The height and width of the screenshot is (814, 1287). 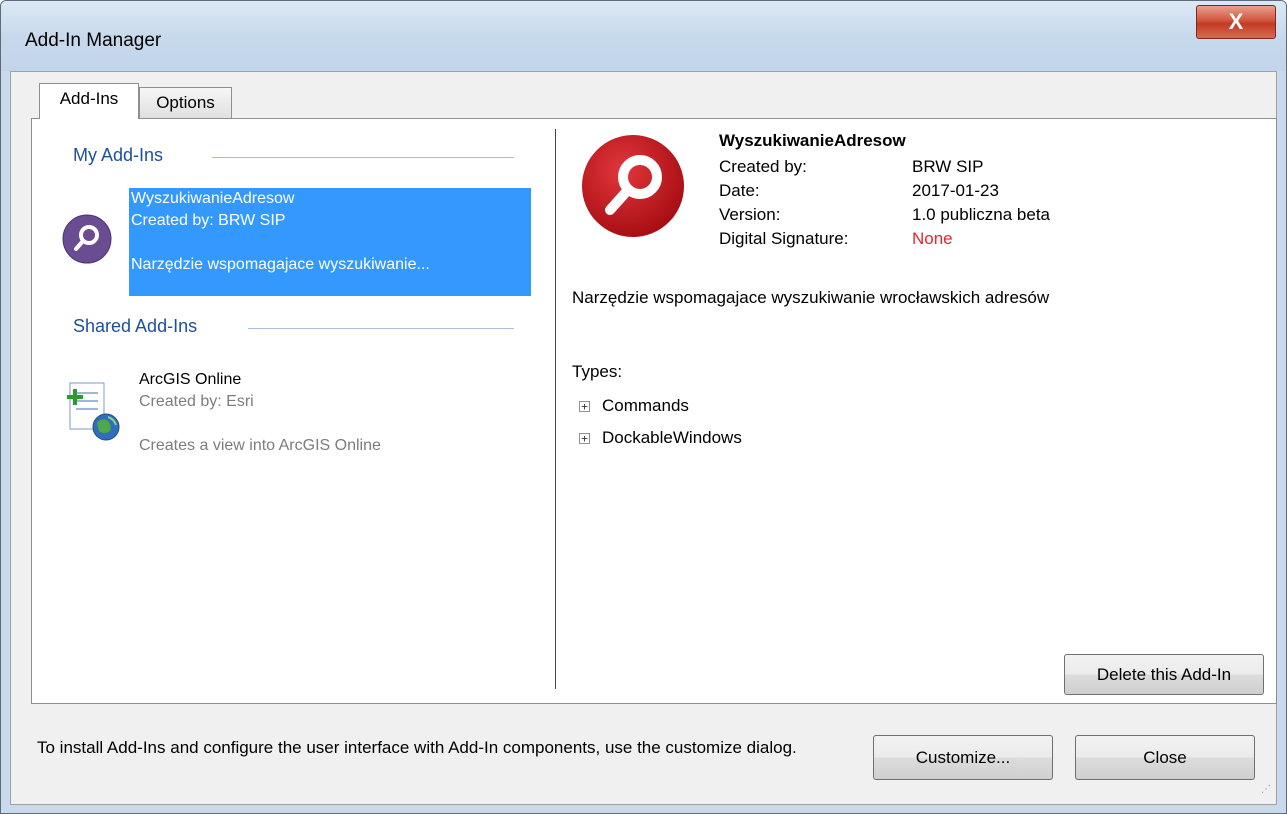 What do you see at coordinates (750, 214) in the screenshot?
I see `version-label: Version:` at bounding box center [750, 214].